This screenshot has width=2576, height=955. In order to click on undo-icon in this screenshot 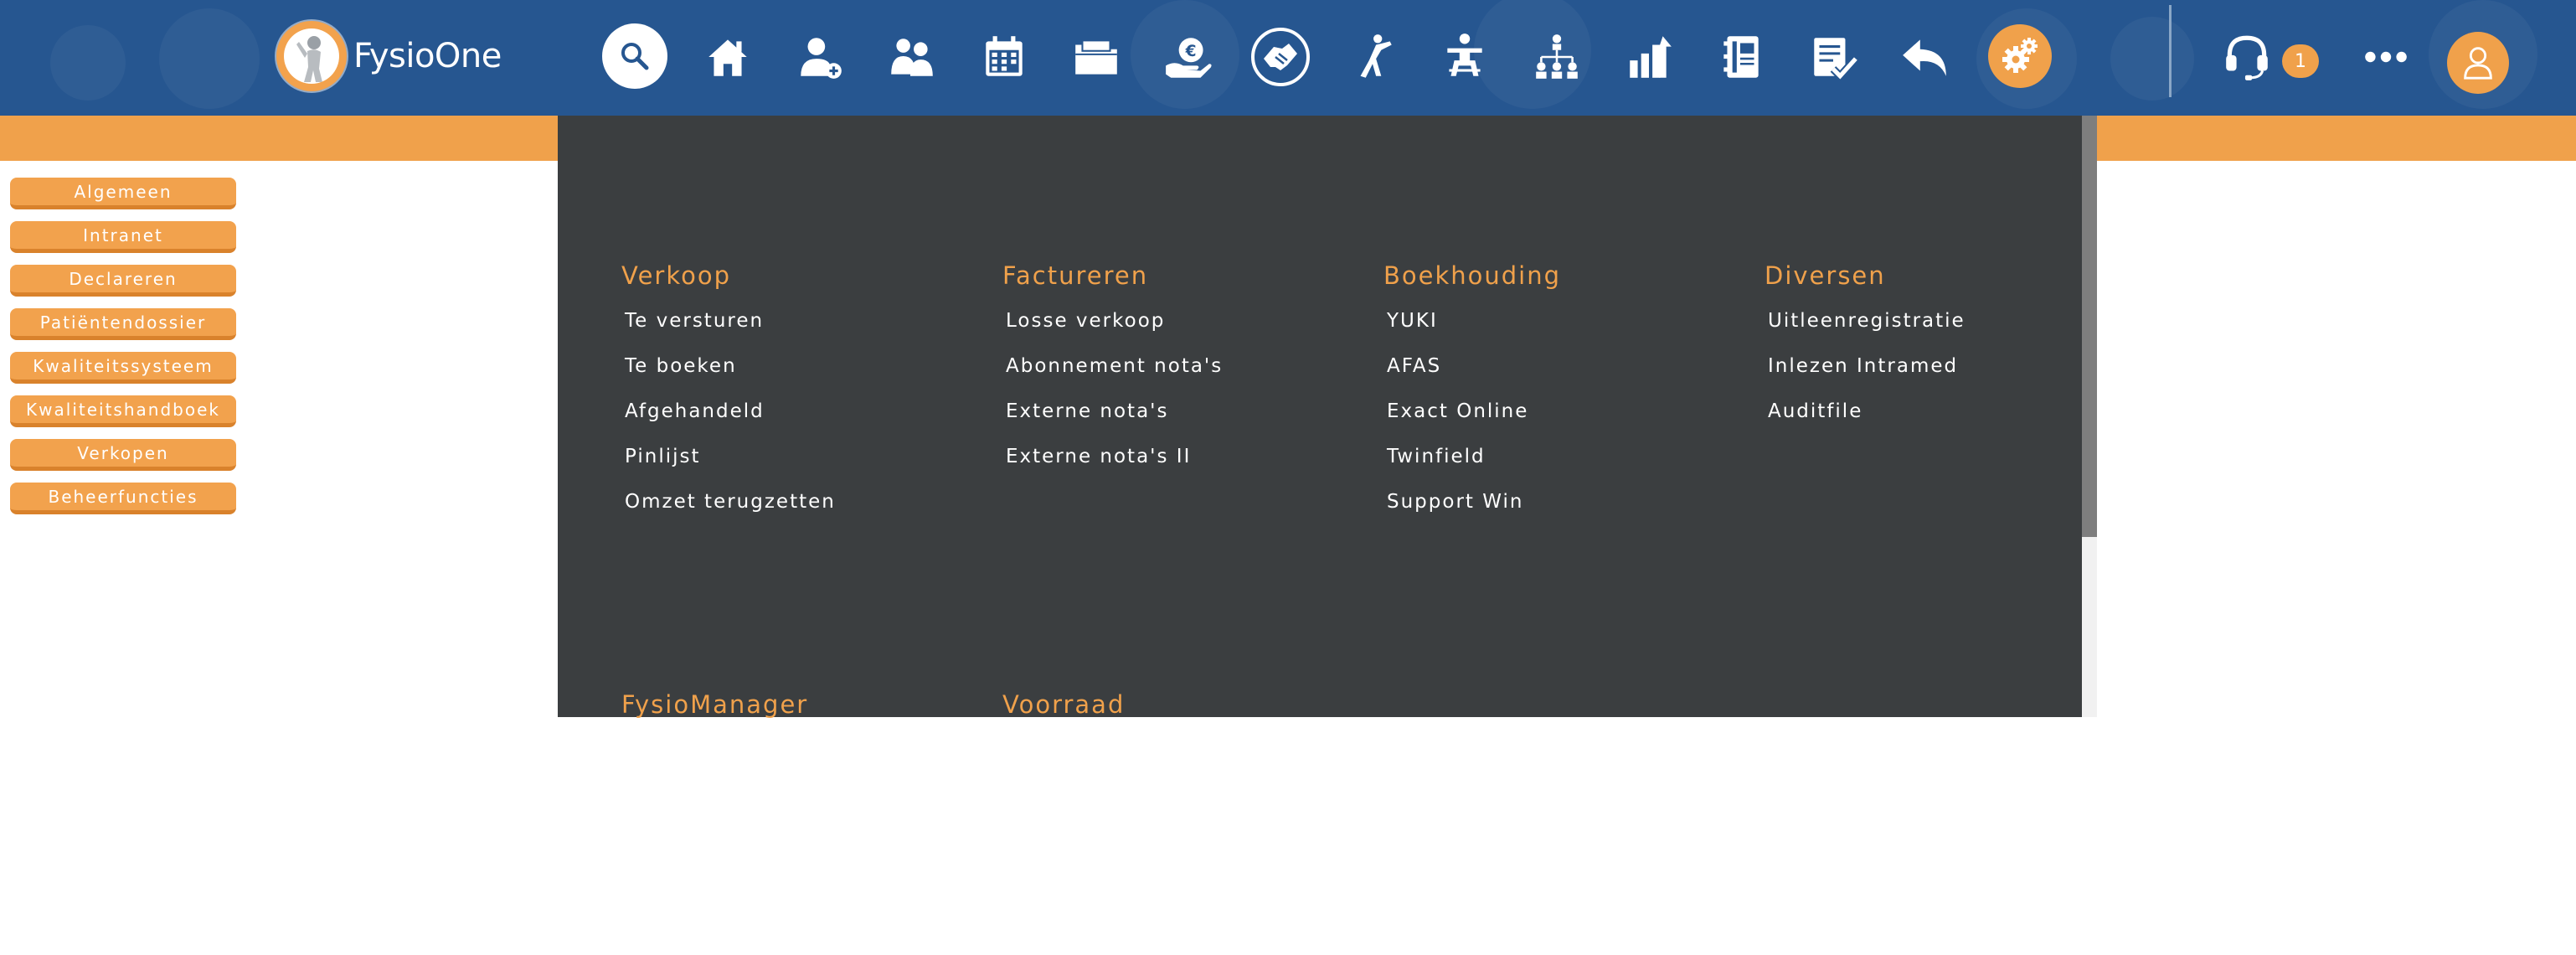, I will do `click(1924, 57)`.